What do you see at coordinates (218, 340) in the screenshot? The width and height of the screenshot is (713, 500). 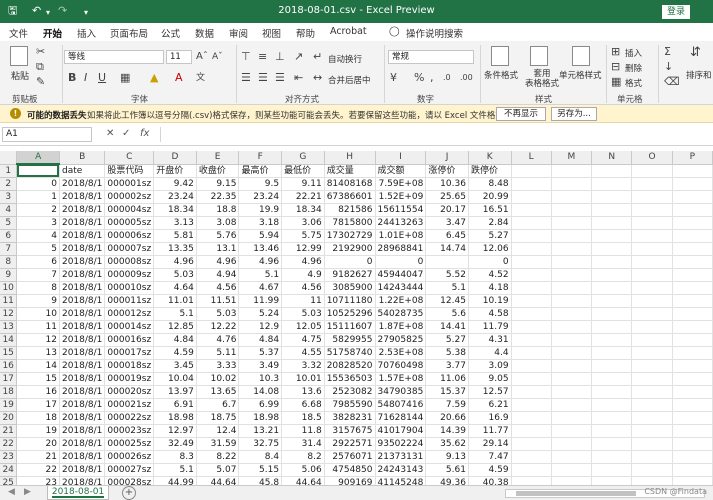 I see `cell-E14: 4.76` at bounding box center [218, 340].